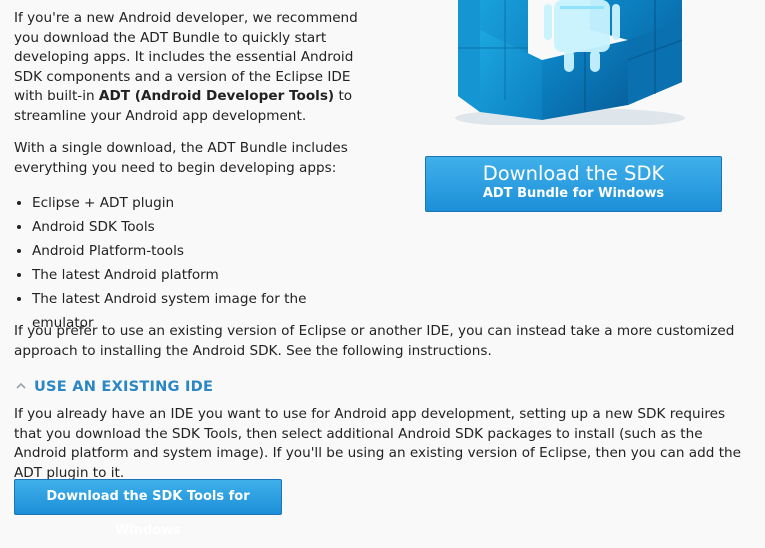 The image size is (765, 548). Describe the element at coordinates (21, 385) in the screenshot. I see `chevron-up-icon` at that location.